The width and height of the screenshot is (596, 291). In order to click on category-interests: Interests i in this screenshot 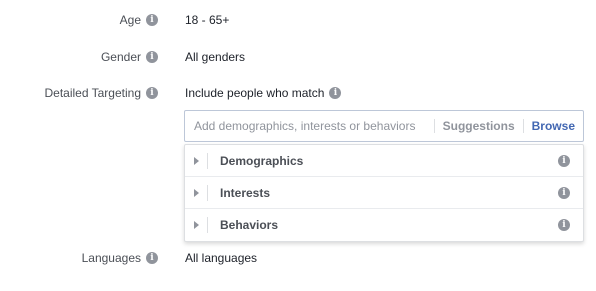, I will do `click(384, 193)`.